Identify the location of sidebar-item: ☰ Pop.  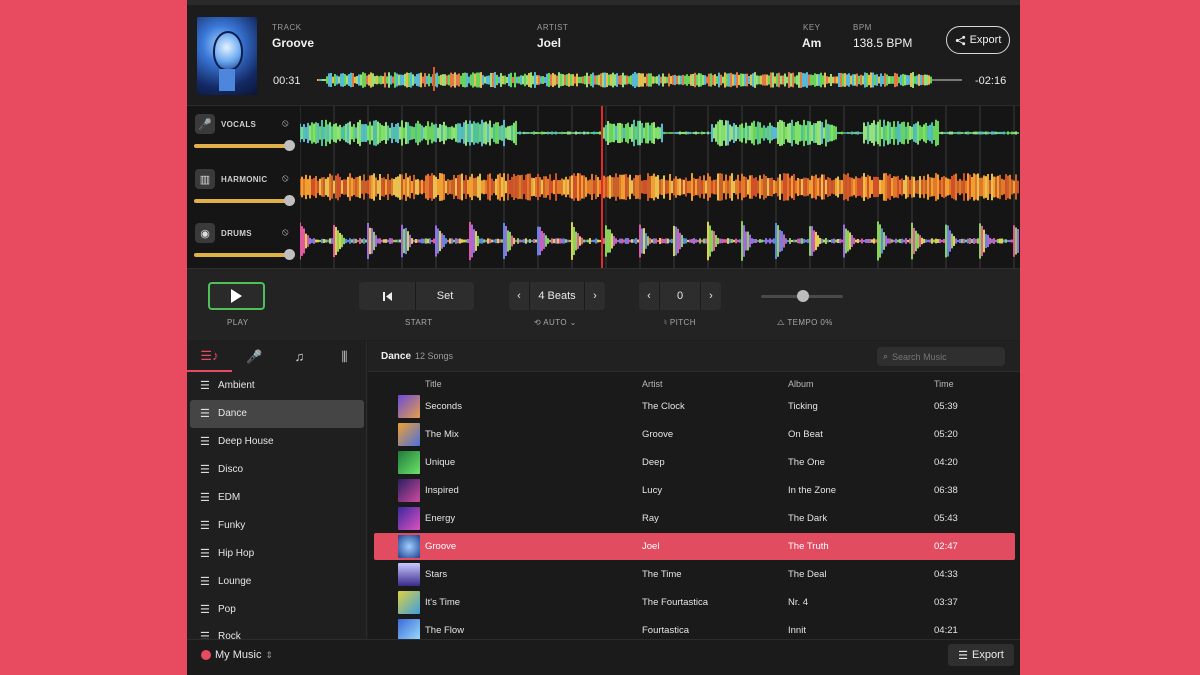
(277, 609).